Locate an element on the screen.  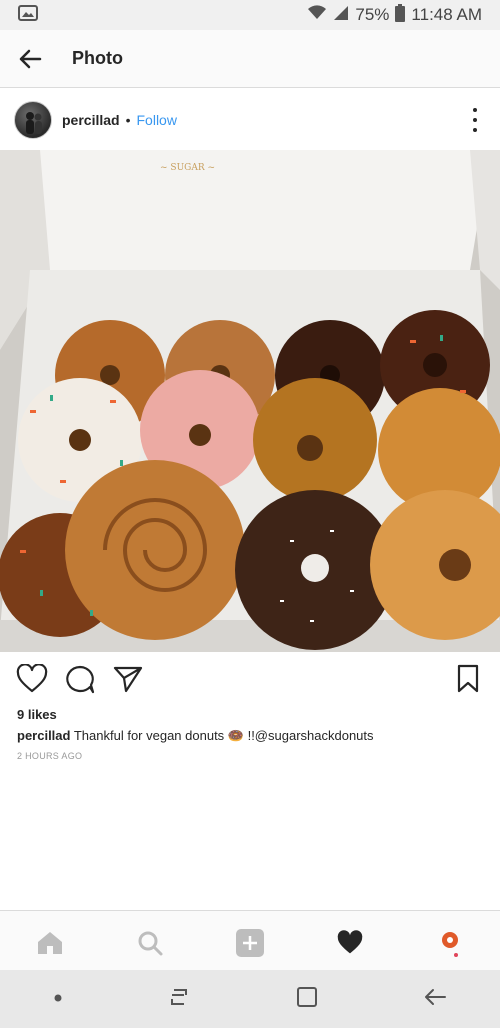
nav-add is located at coordinates (250, 943).